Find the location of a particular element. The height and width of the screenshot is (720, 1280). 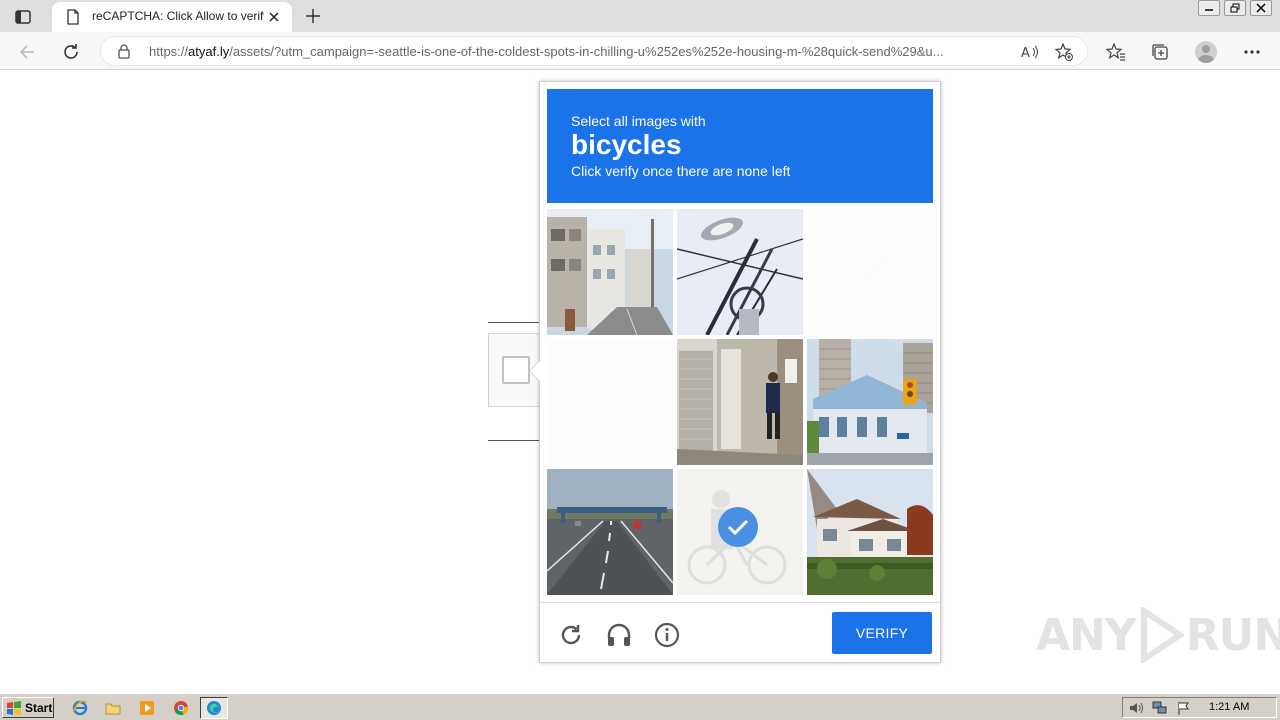

start-button: Start is located at coordinates (28, 707).